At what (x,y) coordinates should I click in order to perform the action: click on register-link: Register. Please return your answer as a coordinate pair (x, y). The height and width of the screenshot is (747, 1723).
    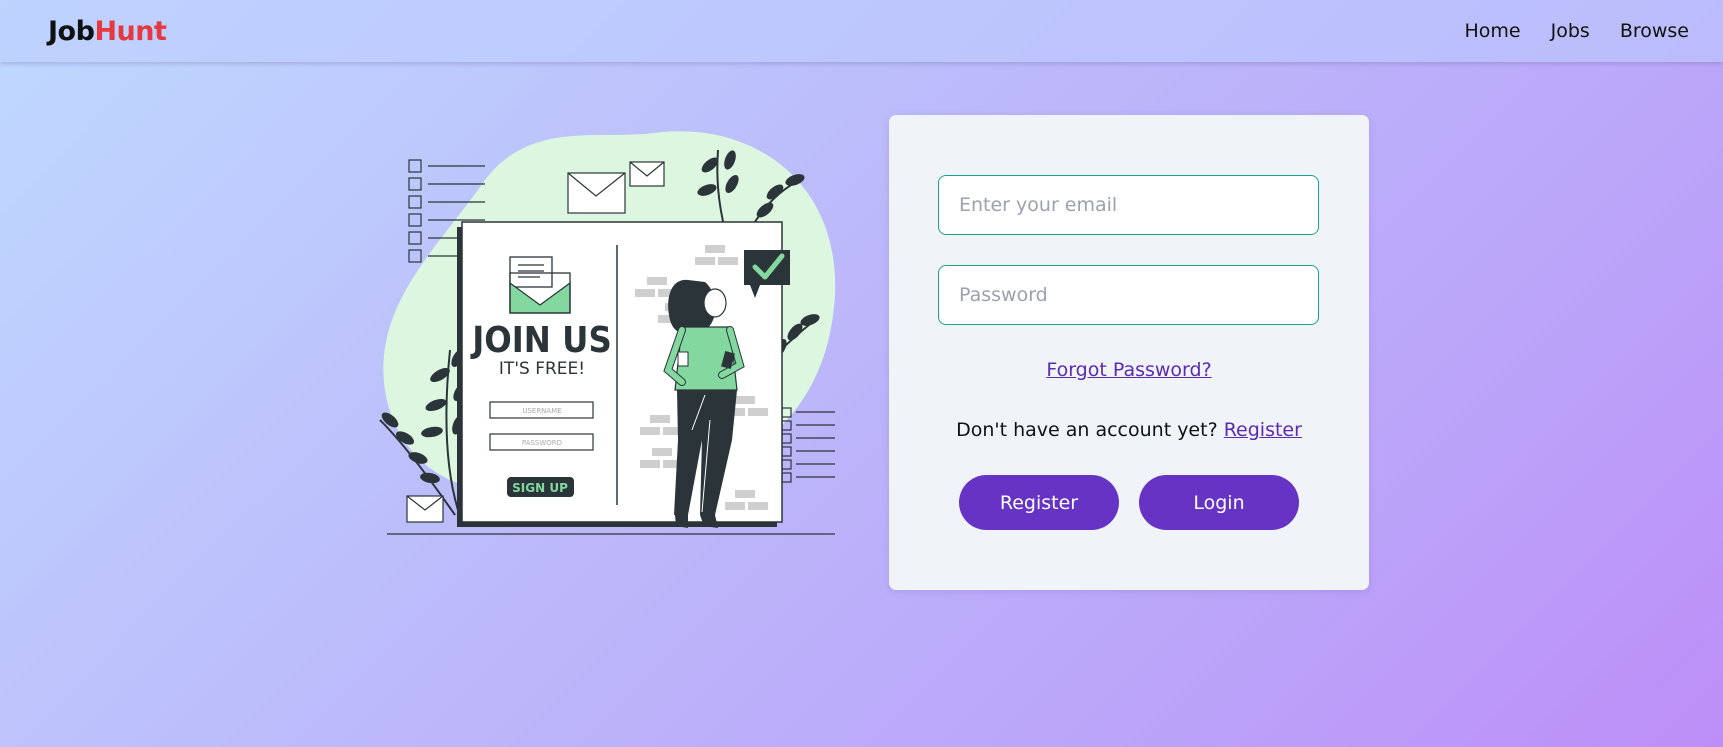
    Looking at the image, I should click on (1263, 430).